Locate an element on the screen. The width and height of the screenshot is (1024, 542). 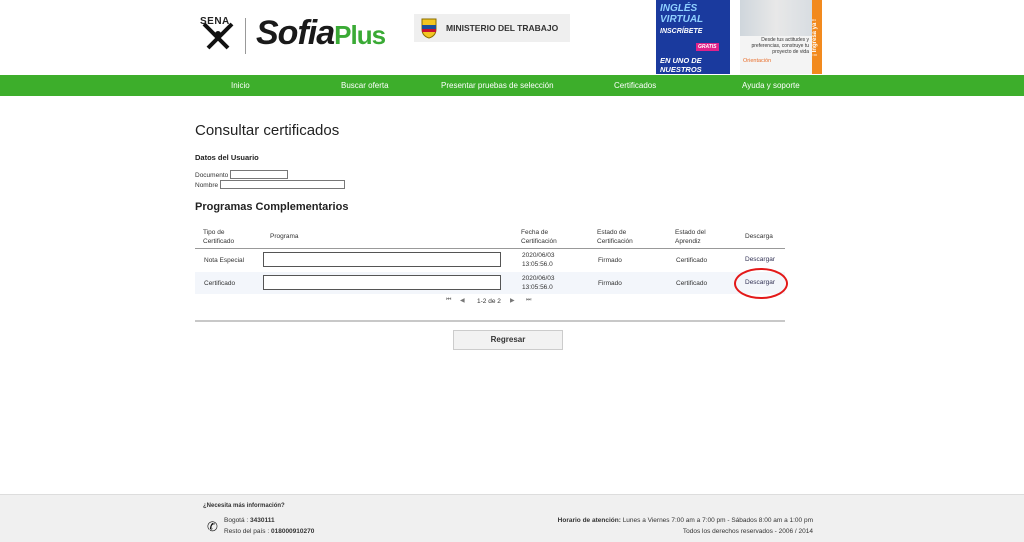
ministerio-logo: MINISTERIO DEL TRABAJO is located at coordinates (492, 28).